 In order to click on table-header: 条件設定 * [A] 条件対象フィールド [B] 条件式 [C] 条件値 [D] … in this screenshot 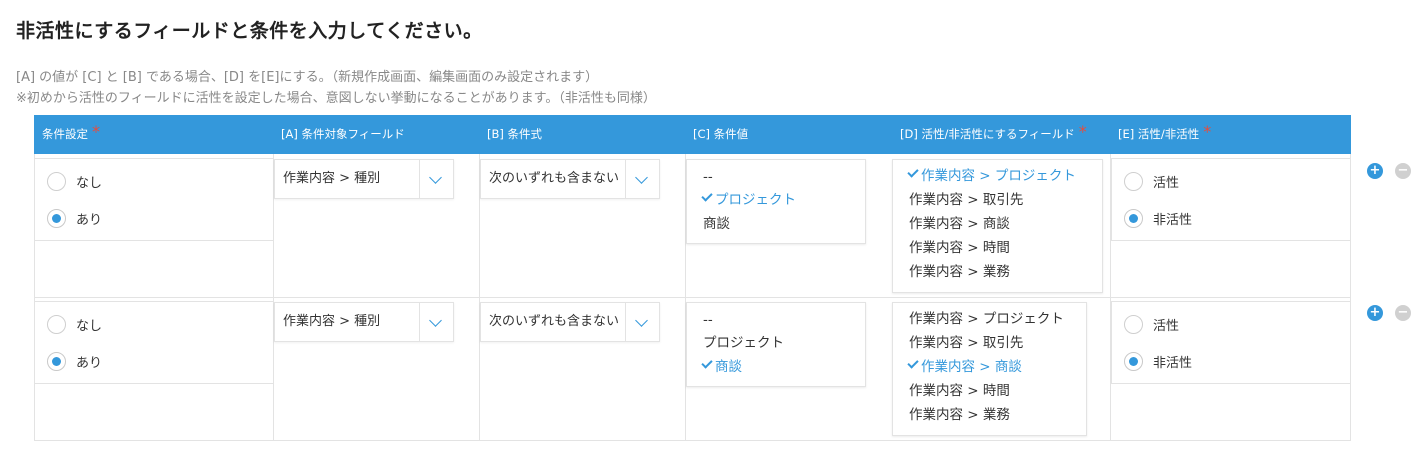, I will do `click(692, 134)`.